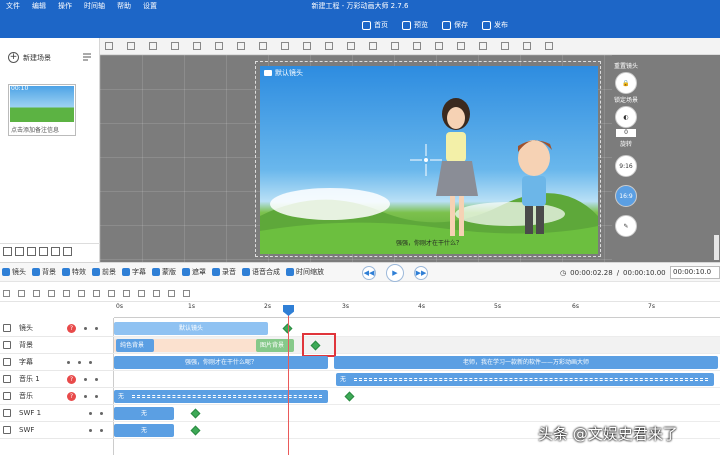 This screenshot has height=455, width=720. What do you see at coordinates (57, 413) in the screenshot?
I see `track-header-swf-1: SWF 1` at bounding box center [57, 413].